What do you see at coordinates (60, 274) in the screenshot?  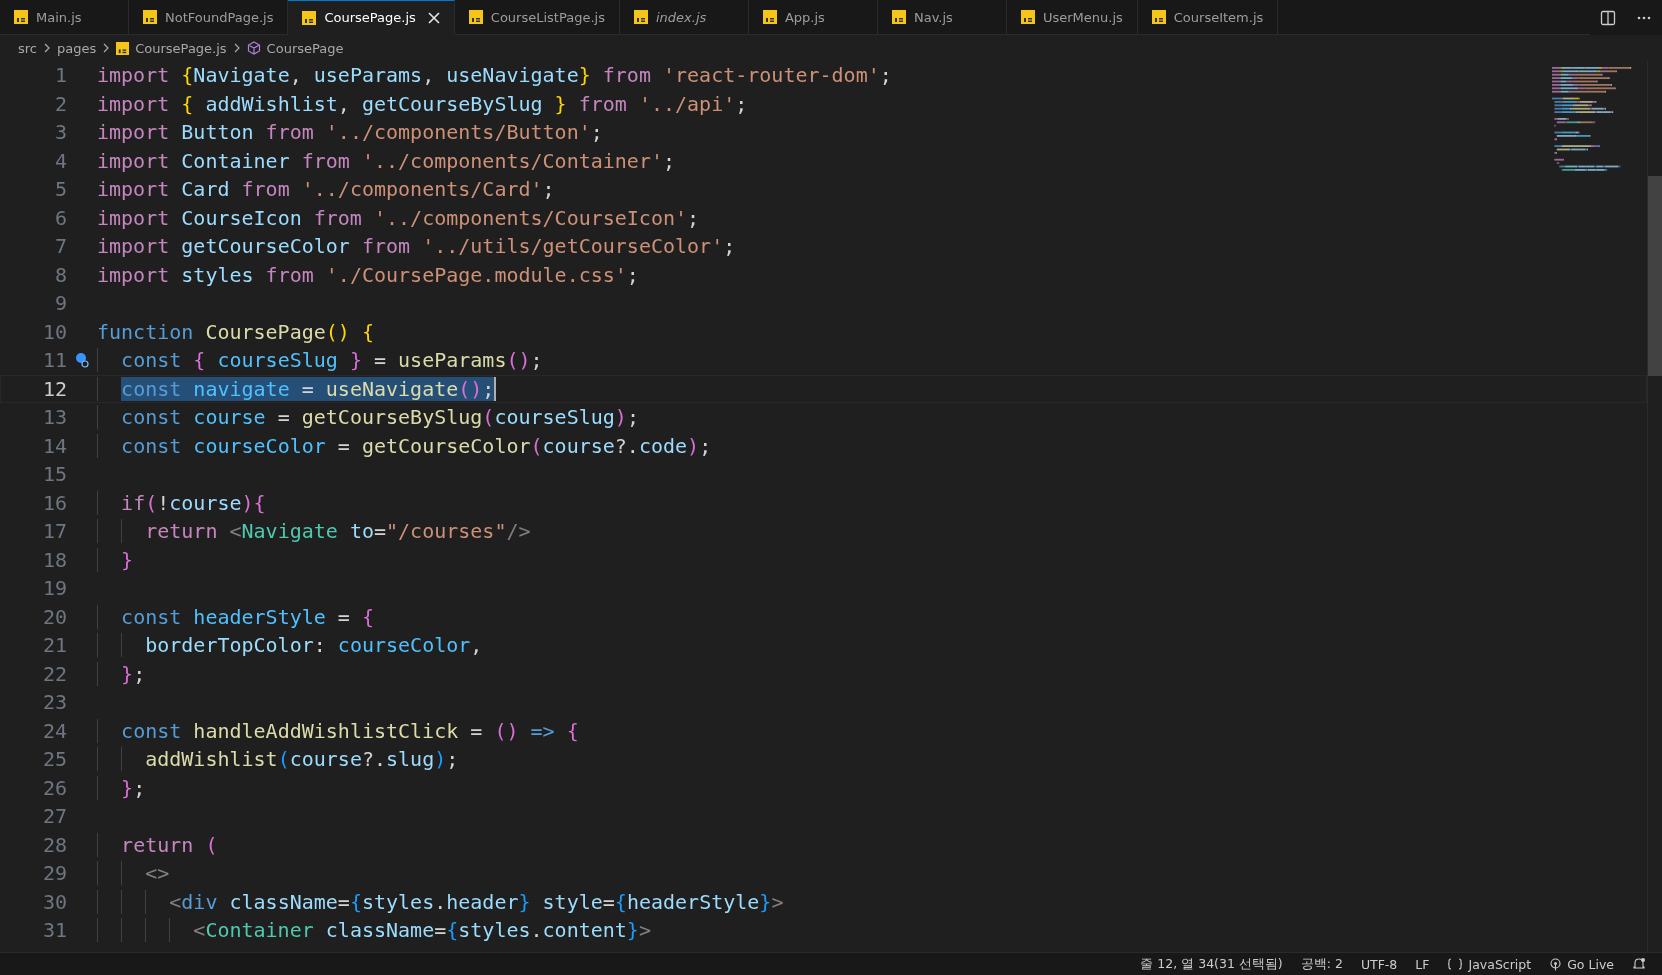 I see `line-number: 8` at bounding box center [60, 274].